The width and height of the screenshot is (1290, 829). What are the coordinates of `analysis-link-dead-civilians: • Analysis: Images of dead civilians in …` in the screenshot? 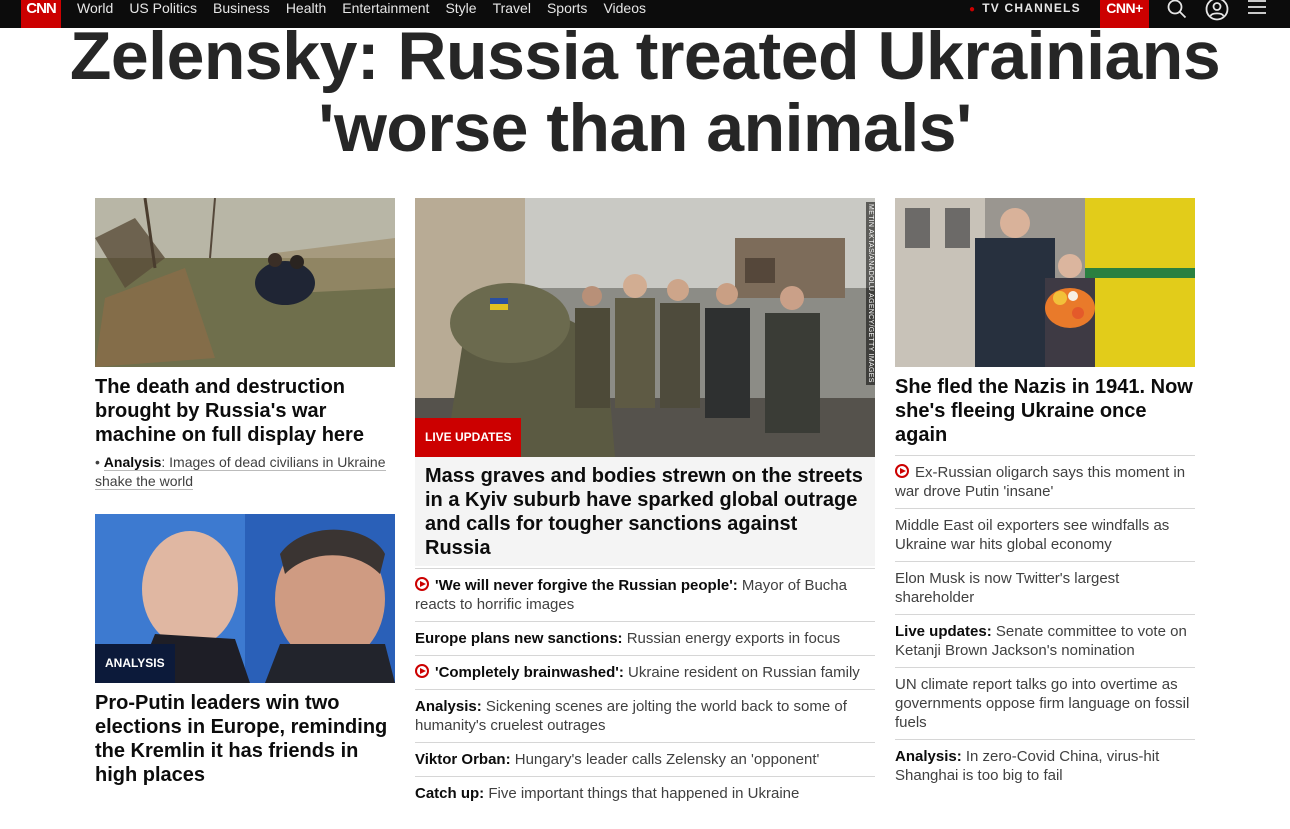 It's located at (245, 472).